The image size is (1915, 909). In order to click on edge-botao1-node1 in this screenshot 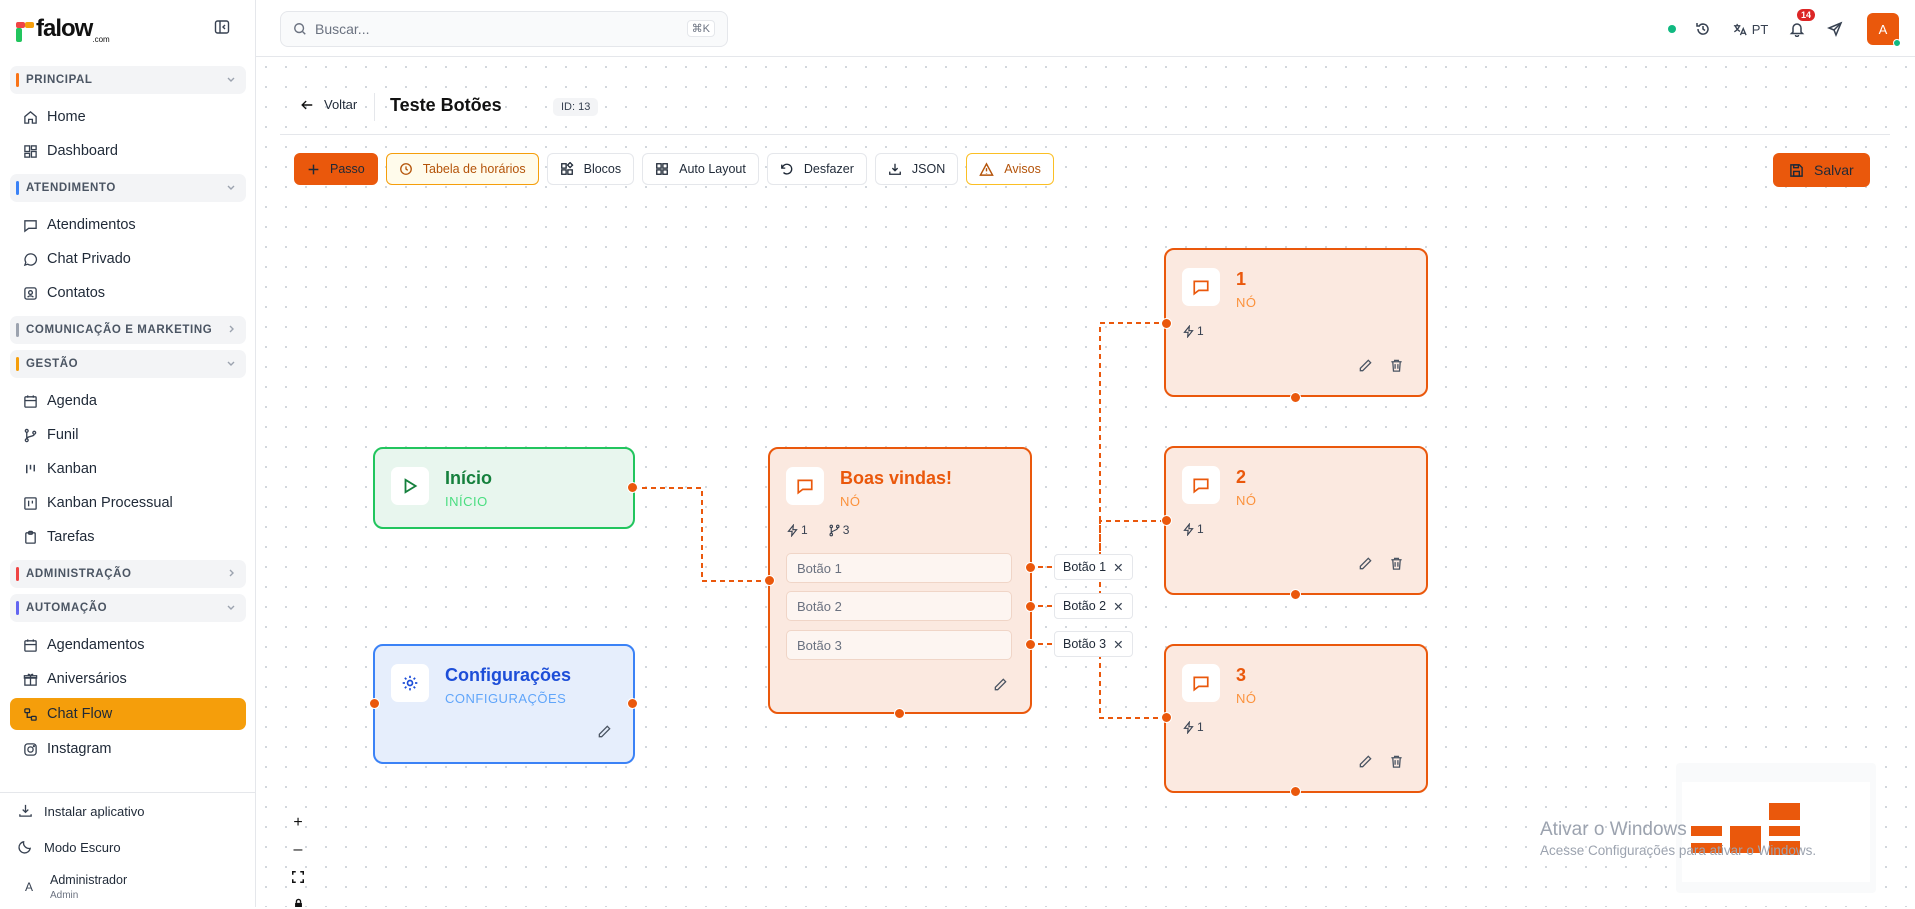, I will do `click(1098, 445)`.